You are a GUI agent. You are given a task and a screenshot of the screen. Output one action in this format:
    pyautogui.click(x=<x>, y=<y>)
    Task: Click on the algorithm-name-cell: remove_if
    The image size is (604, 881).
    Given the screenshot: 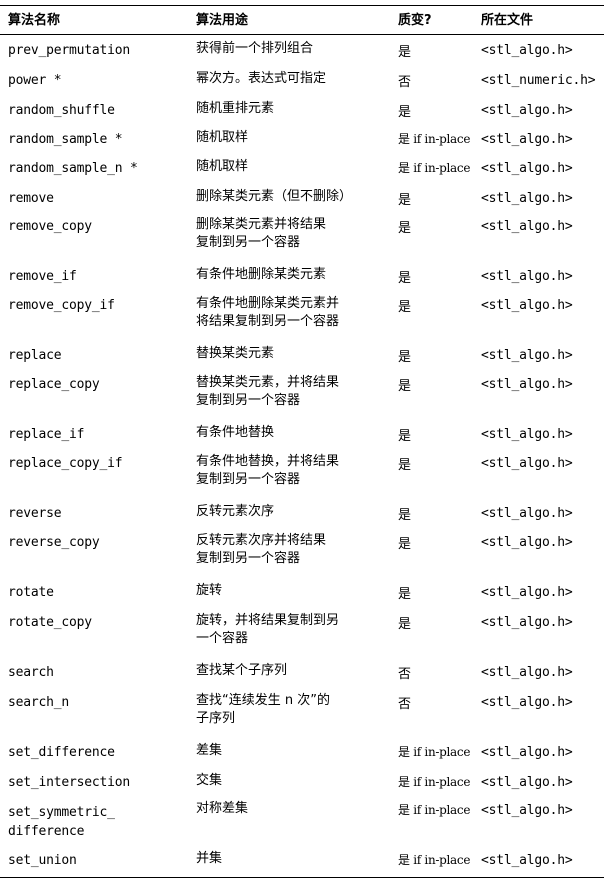 What is the action you would take?
    pyautogui.click(x=42, y=276)
    